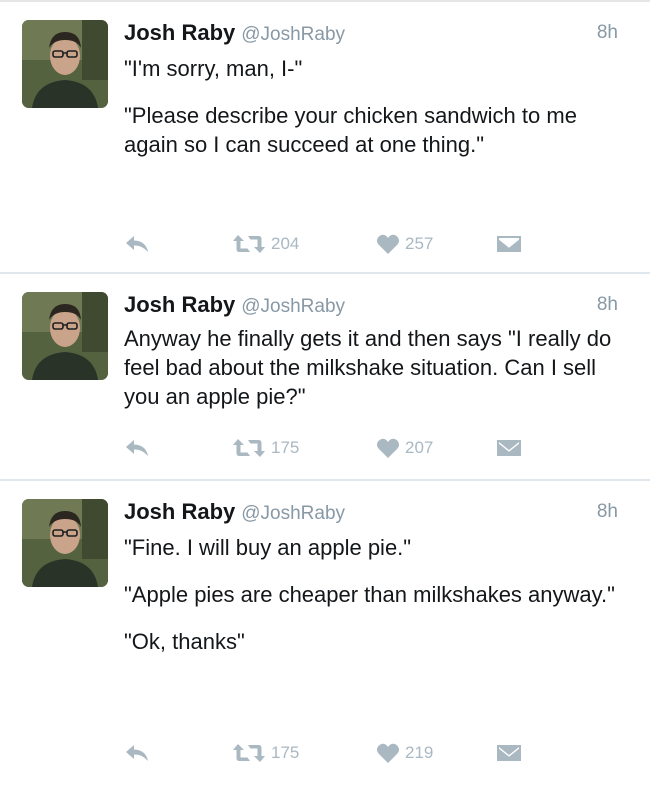  I want to click on tweet-paragraph: "Fine. I will buy an apple pie.", so click(268, 547).